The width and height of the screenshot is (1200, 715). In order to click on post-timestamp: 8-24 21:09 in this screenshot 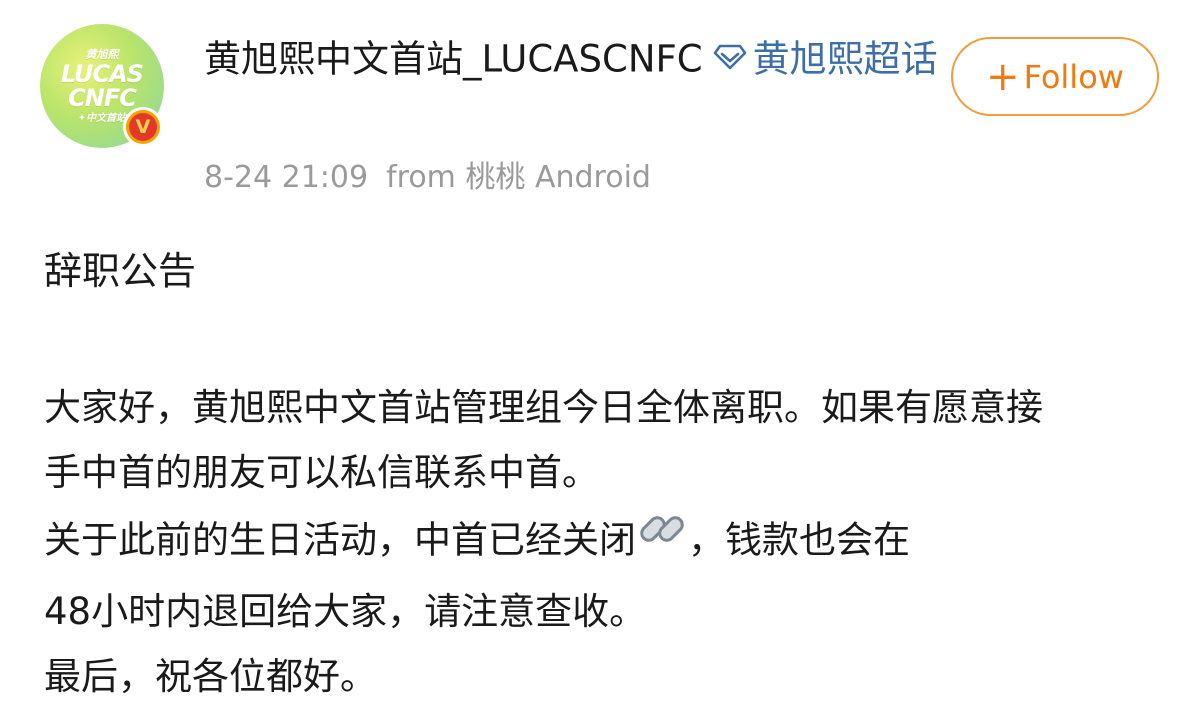, I will do `click(286, 177)`.